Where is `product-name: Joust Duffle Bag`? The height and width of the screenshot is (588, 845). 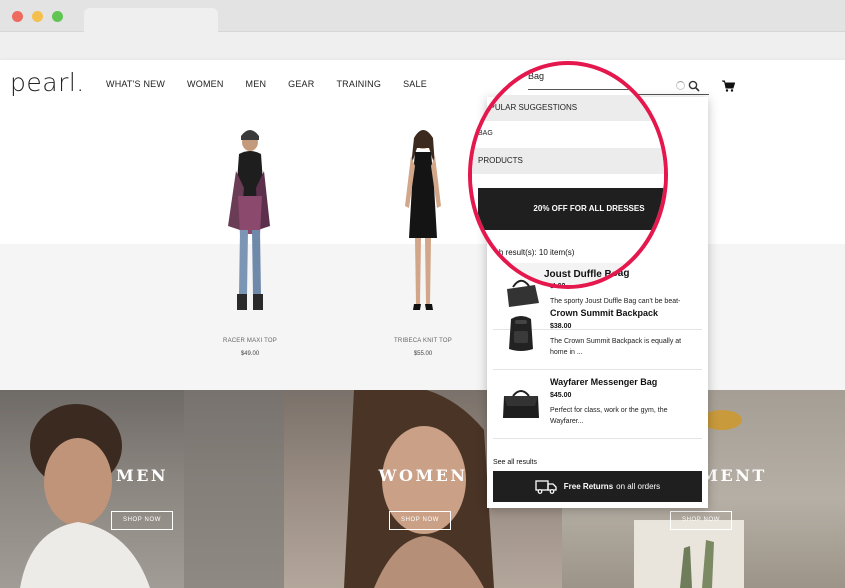 product-name: Joust Duffle Bag is located at coordinates (583, 274).